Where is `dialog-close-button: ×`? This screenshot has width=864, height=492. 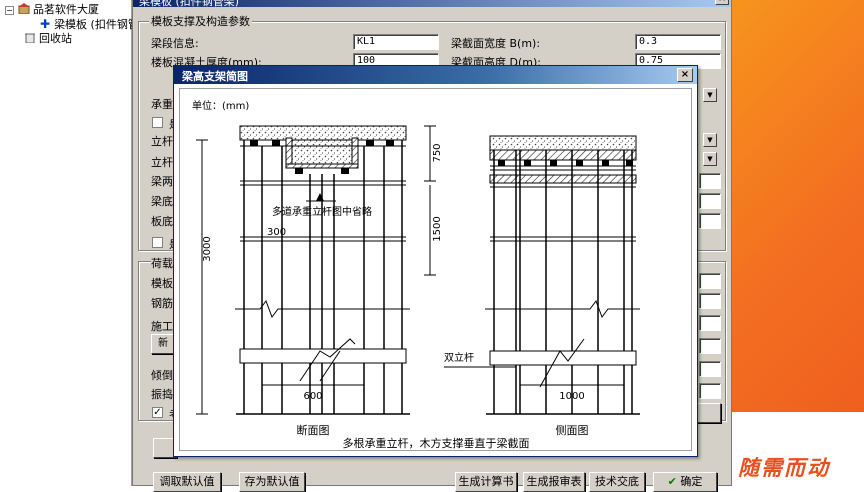
dialog-close-button: × is located at coordinates (722, 2).